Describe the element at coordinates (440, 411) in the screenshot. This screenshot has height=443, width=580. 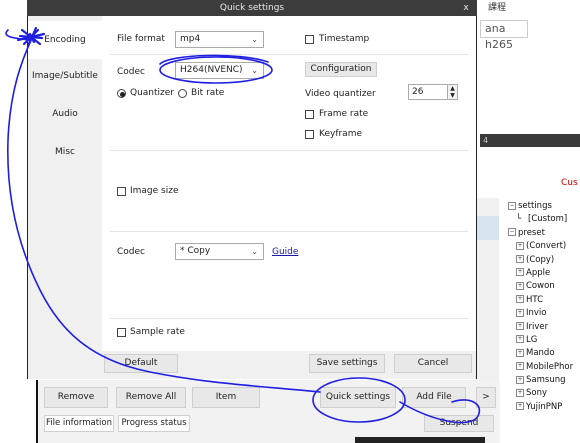
I see `connector-line-tail` at that location.